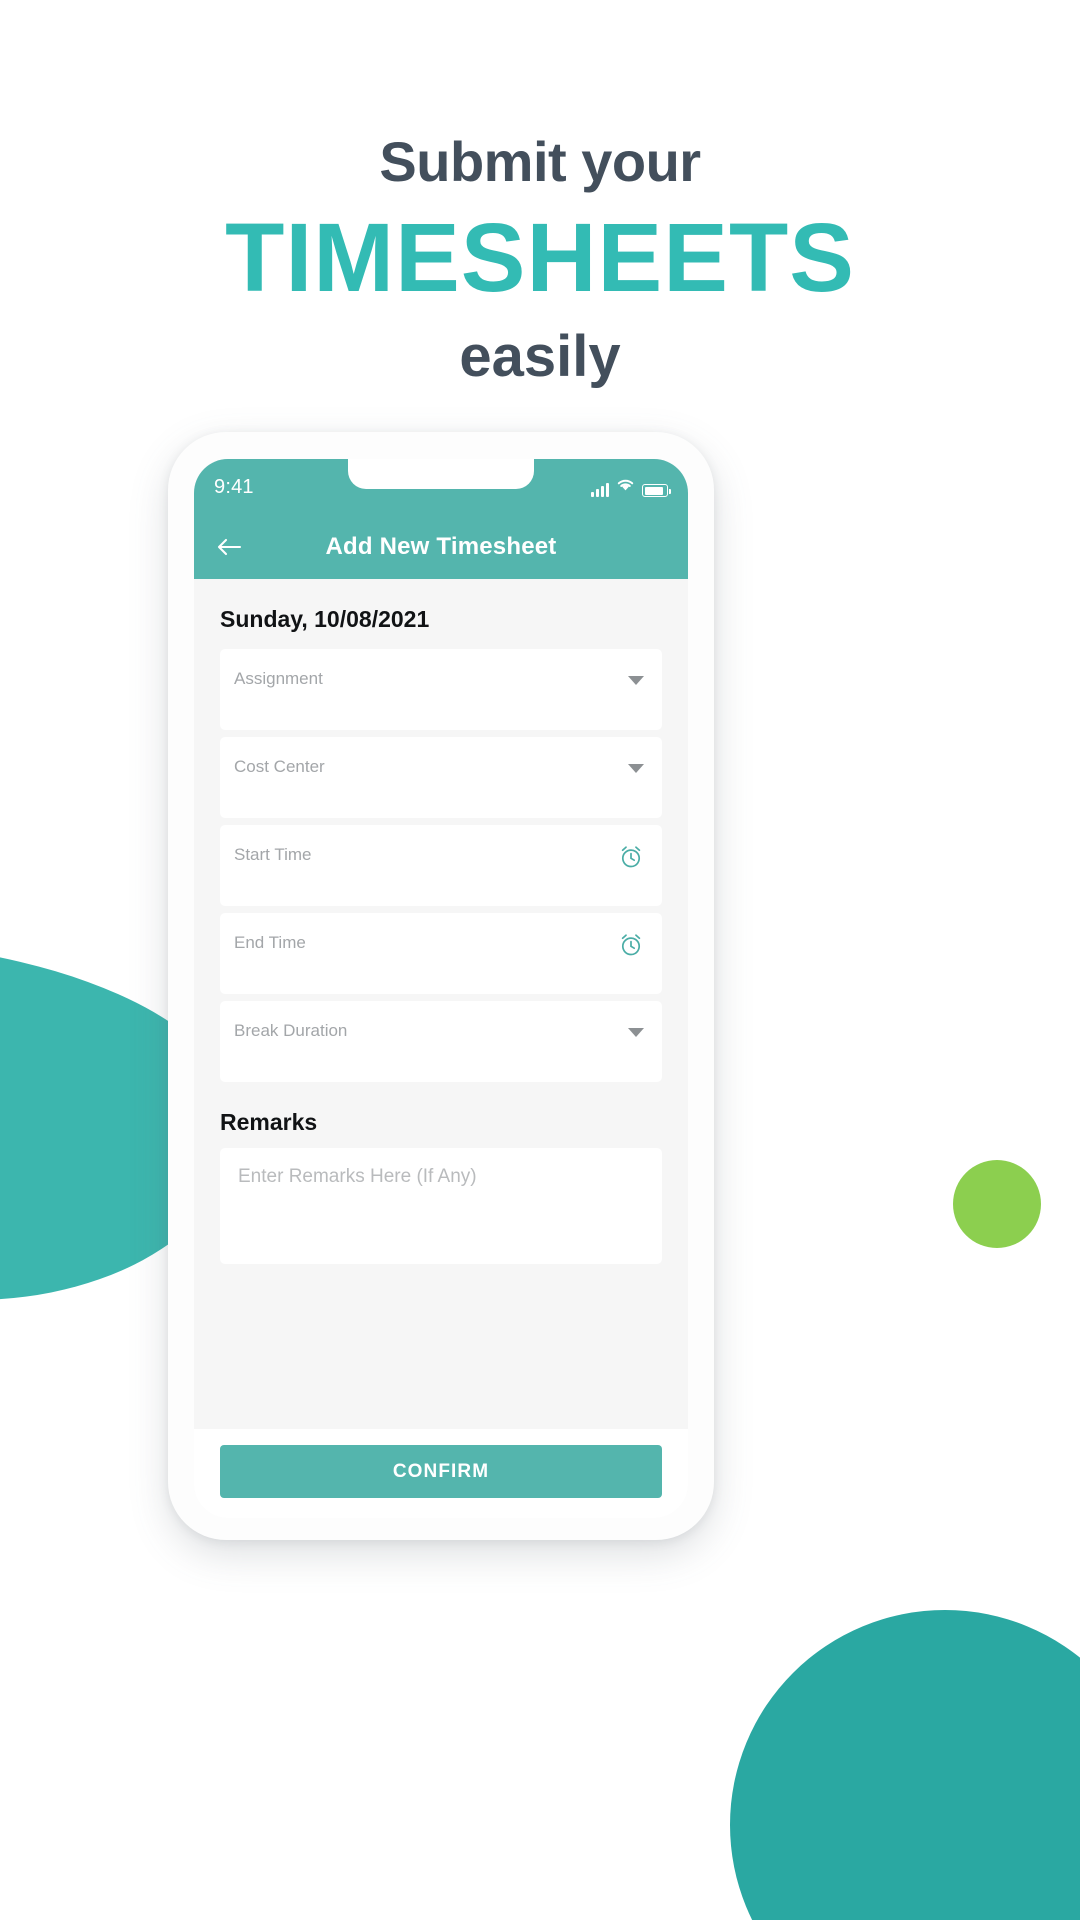 The width and height of the screenshot is (1080, 1920). What do you see at coordinates (325, 619) in the screenshot?
I see `date-heading: Sunday, 10/08/2021` at bounding box center [325, 619].